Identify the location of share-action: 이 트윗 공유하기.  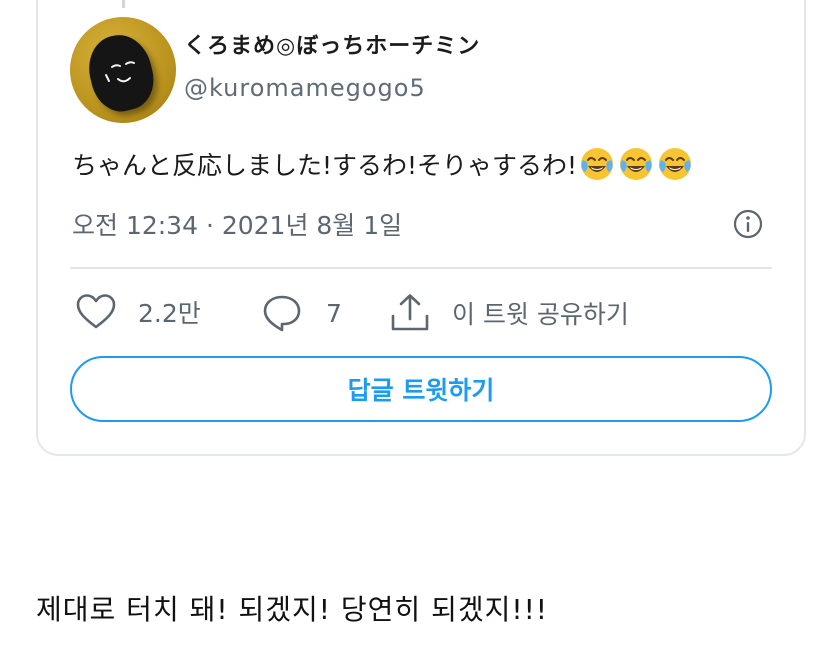
(508, 313).